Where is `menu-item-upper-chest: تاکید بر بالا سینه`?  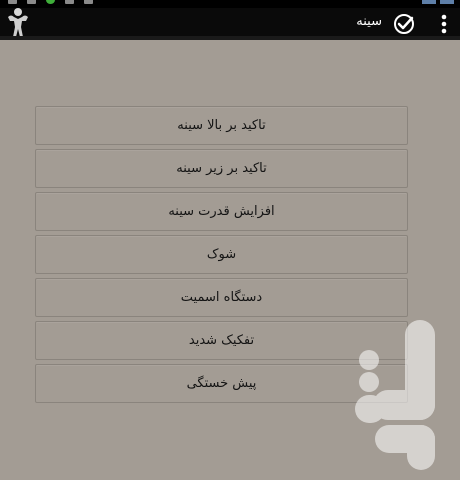
menu-item-upper-chest: تاکید بر بالا سینه is located at coordinates (221, 125).